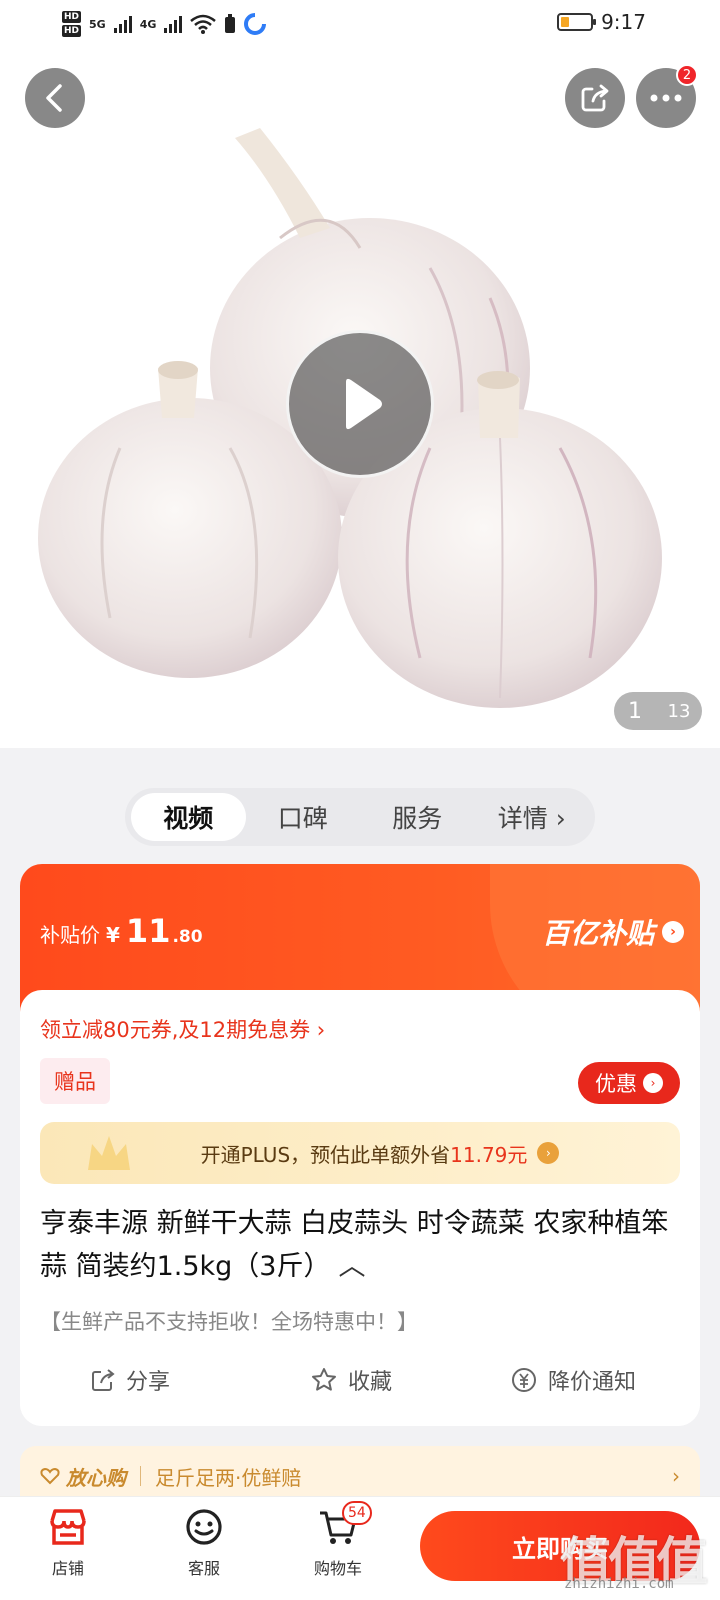 This screenshot has width=720, height=1600. I want to click on plus-membership-bar: 开通PLUS，预估此单额外省11.79元 ›, so click(360, 1153).